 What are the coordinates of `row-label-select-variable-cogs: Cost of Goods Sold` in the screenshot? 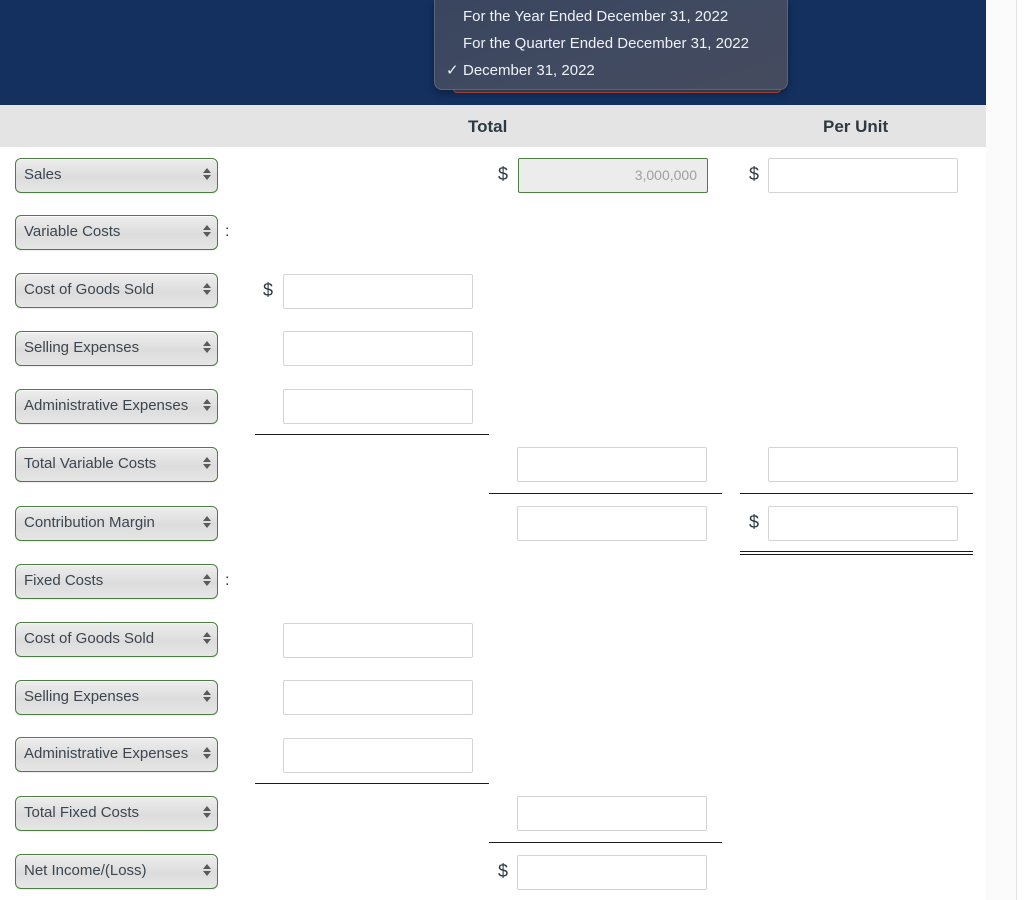 It's located at (116, 290).